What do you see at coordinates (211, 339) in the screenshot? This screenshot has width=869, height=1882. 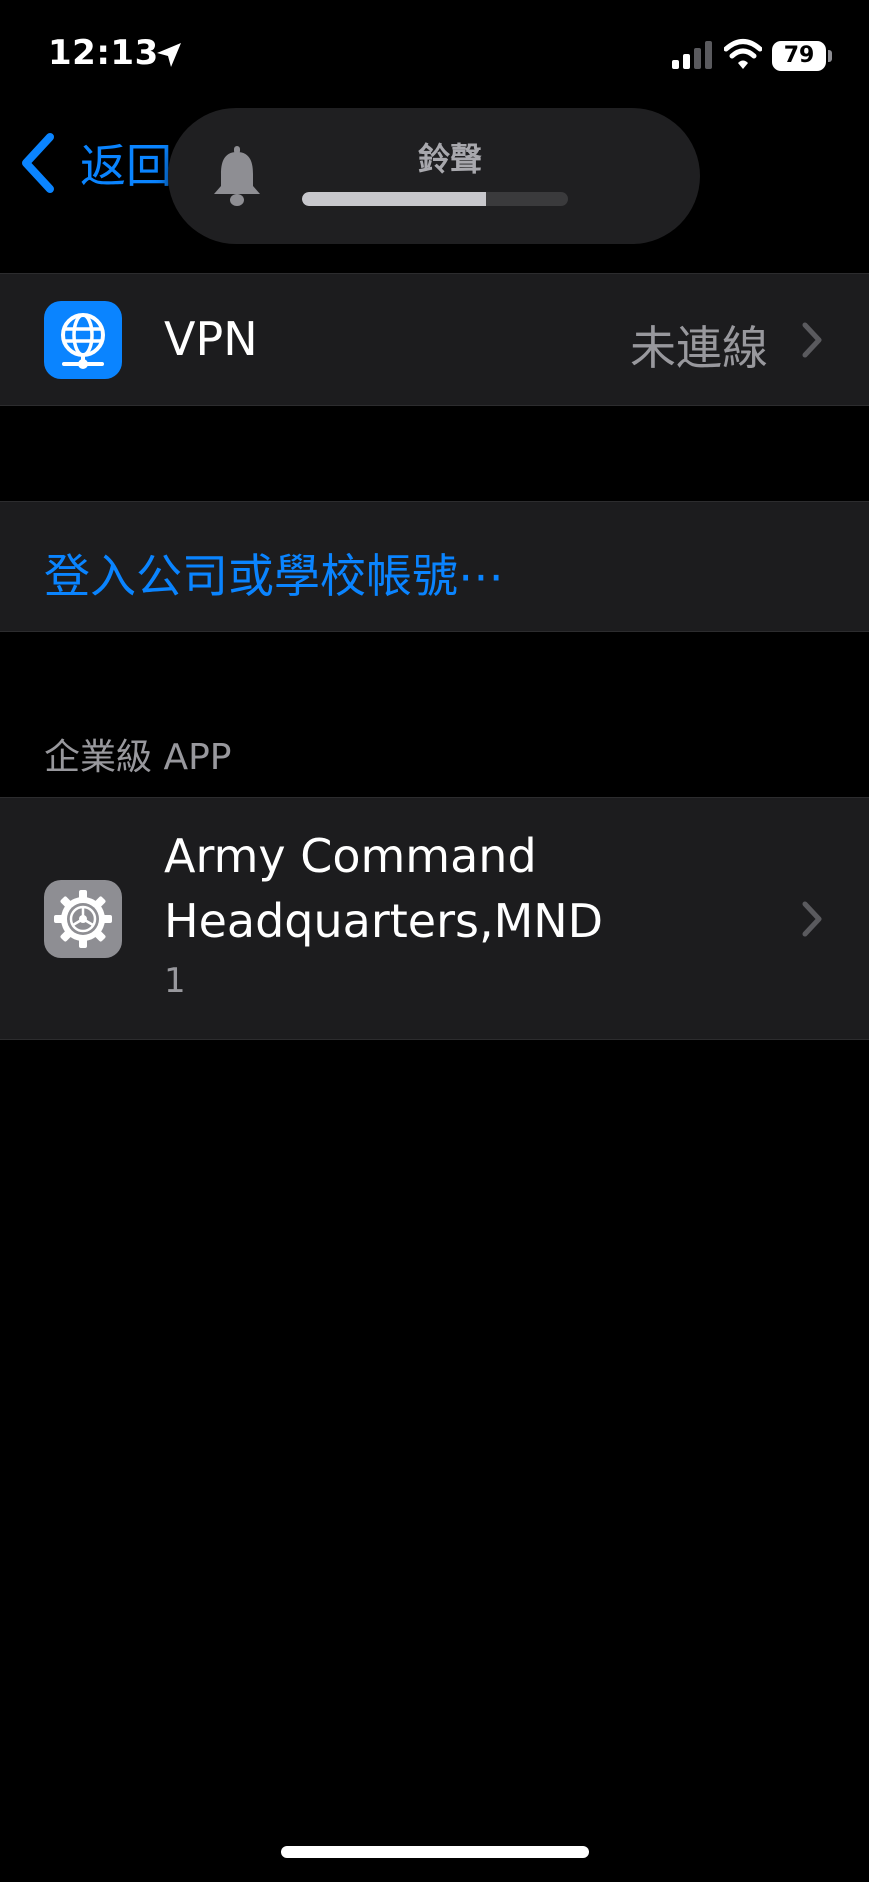 I see `vpn-title: VPN` at bounding box center [211, 339].